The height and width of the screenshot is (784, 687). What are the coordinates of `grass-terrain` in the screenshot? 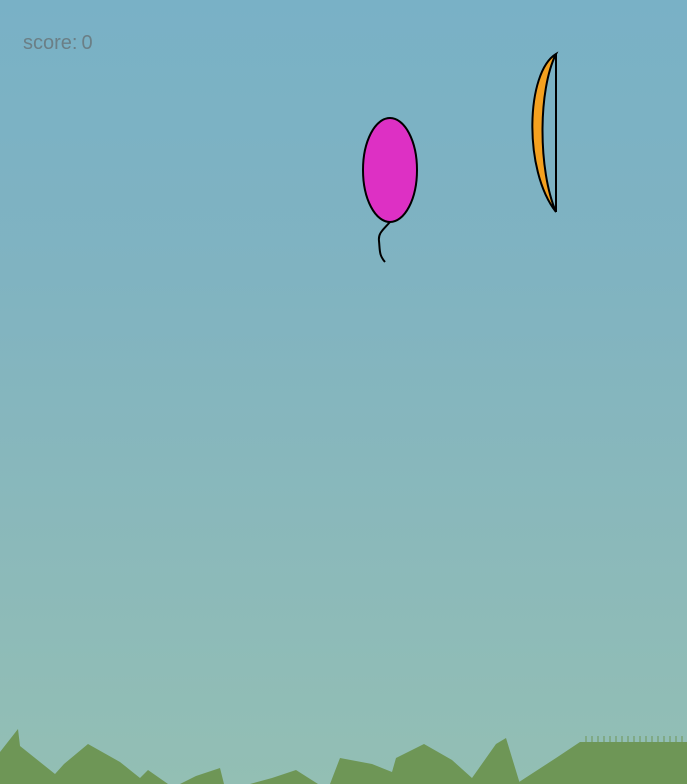 It's located at (343, 756).